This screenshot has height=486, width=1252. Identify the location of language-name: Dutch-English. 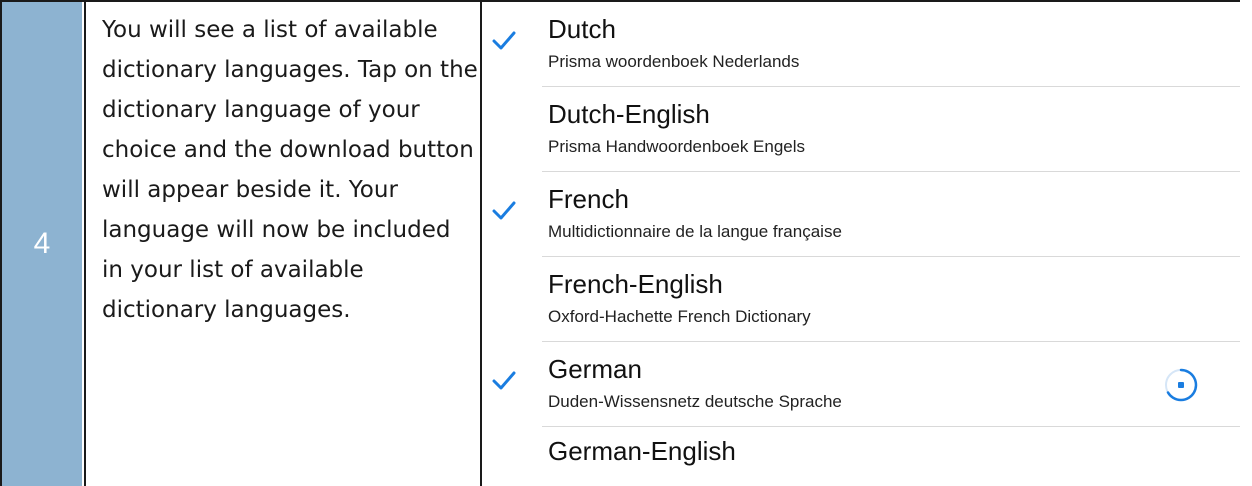
(629, 114).